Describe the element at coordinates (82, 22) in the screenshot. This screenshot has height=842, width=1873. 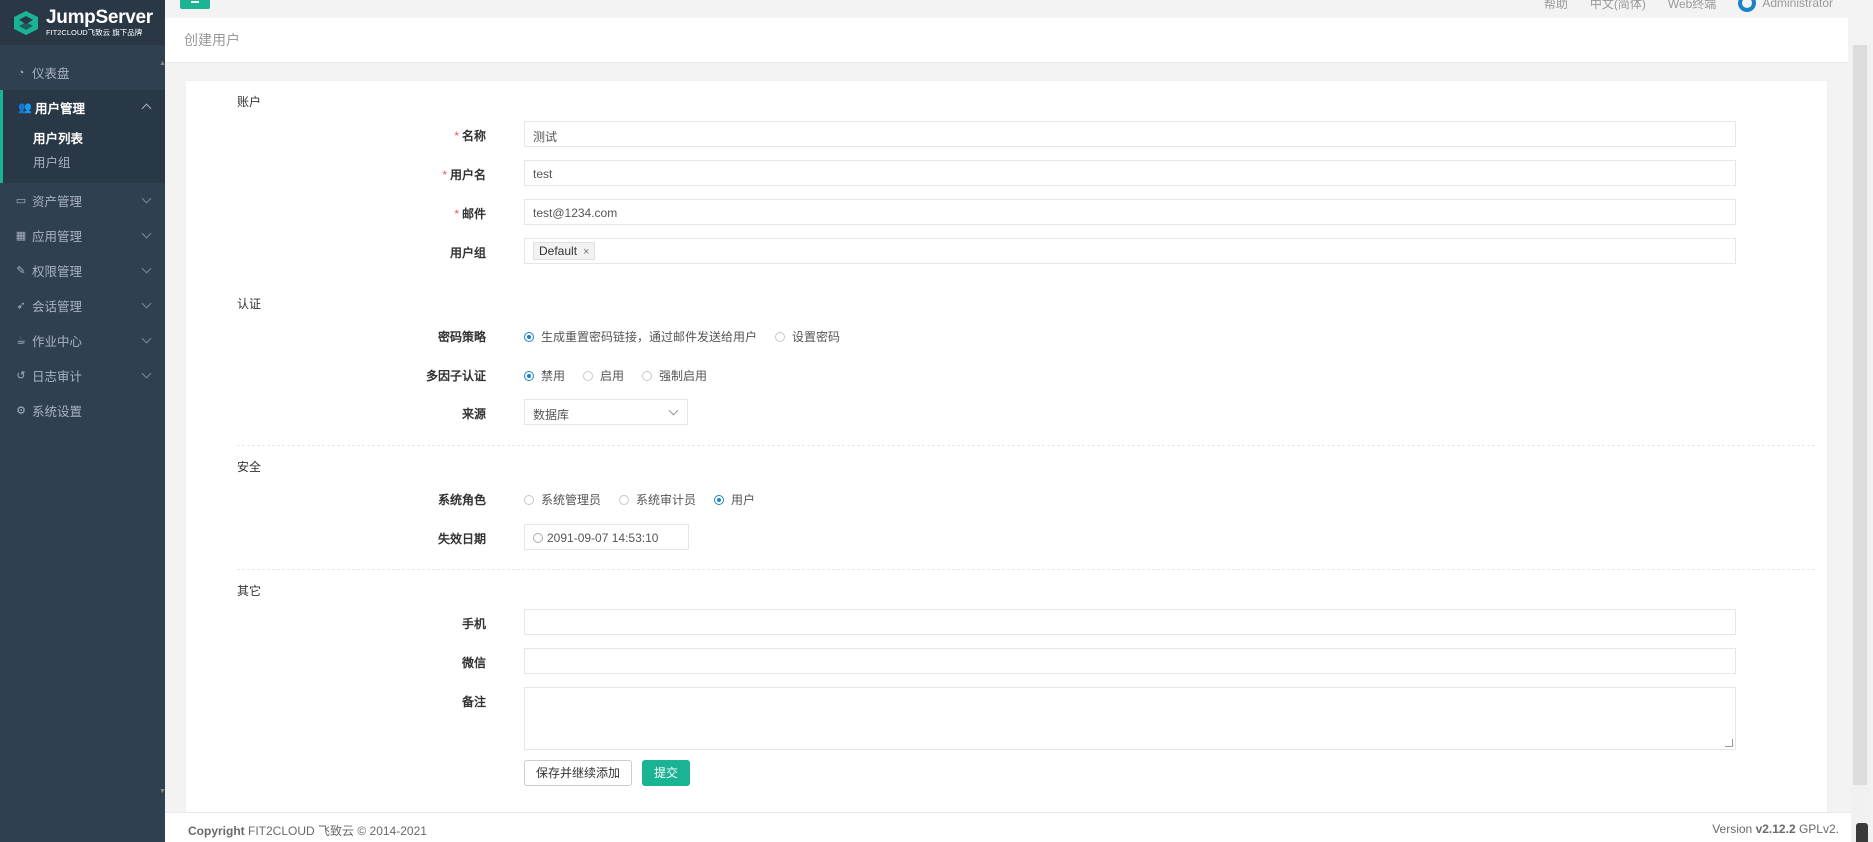
I see `logo: JumpServer FIT2CLOUD飞致云 旗下品牌` at that location.